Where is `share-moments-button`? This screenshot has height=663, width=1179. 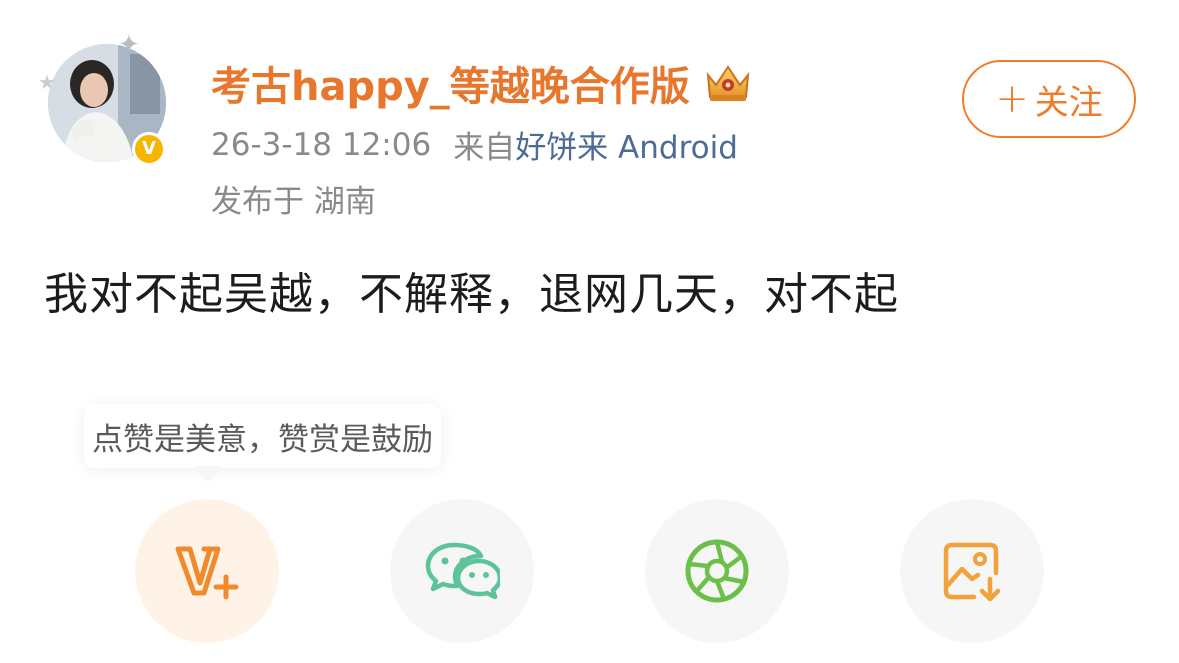
share-moments-button is located at coordinates (717, 571).